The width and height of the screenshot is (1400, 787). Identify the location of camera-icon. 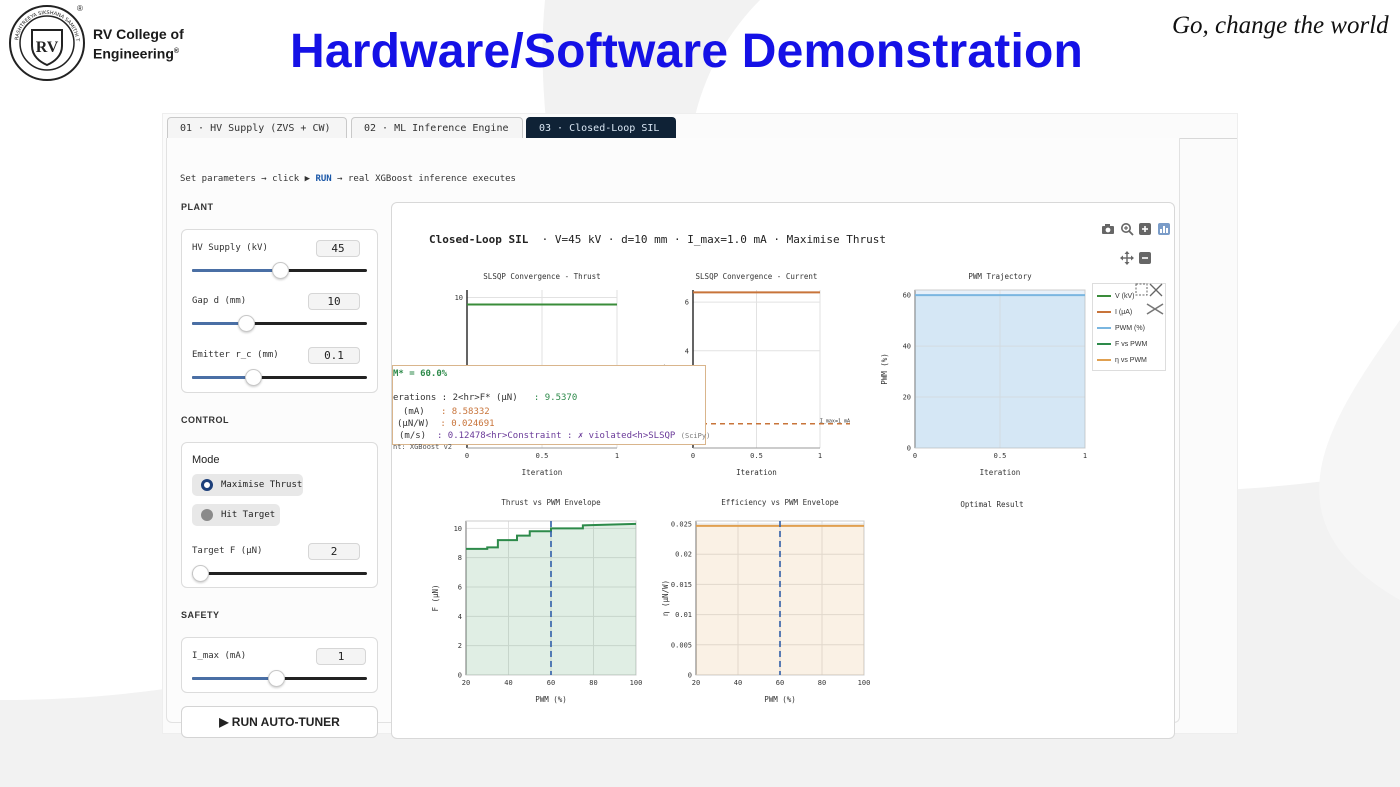
(1108, 229).